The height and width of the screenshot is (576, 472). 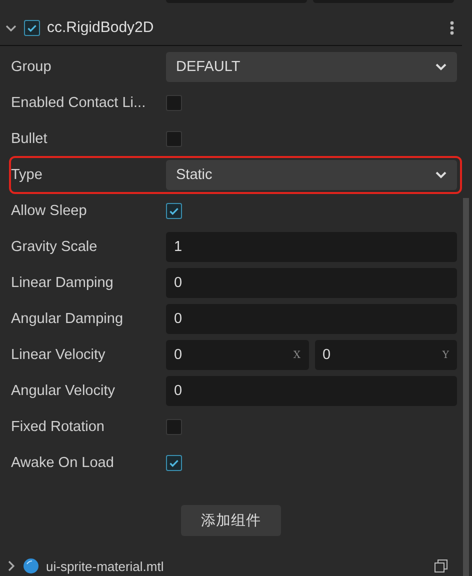 I want to click on number-field: 0 X, so click(x=237, y=355).